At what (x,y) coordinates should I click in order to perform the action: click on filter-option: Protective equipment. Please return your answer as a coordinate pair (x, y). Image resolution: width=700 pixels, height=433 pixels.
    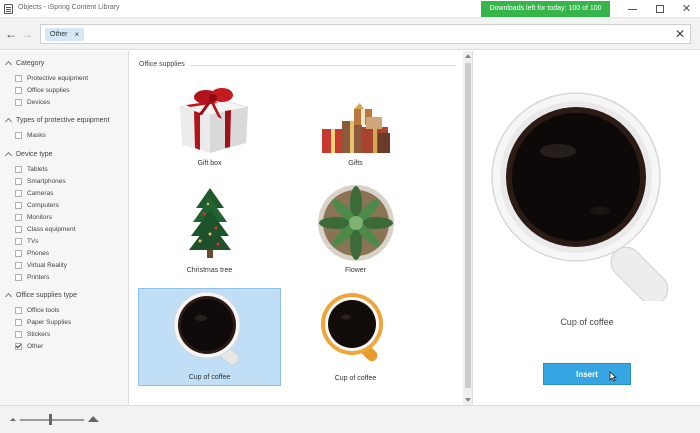
    Looking at the image, I should click on (51, 78).